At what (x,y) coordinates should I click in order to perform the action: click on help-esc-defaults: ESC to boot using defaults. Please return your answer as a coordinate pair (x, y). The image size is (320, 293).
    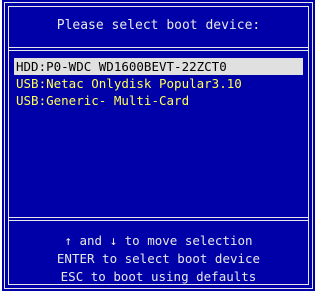
    Looking at the image, I should click on (158, 276).